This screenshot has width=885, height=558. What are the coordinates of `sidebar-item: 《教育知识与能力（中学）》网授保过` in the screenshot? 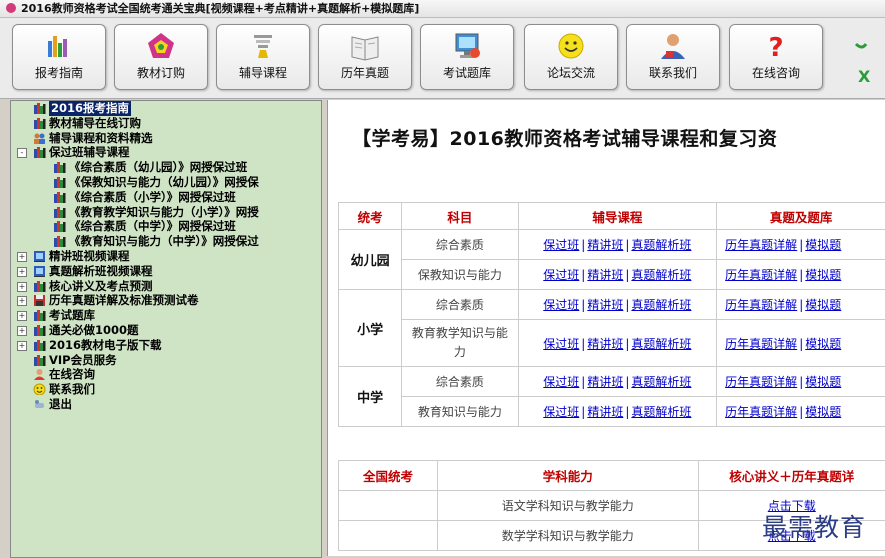 It's located at (166, 241).